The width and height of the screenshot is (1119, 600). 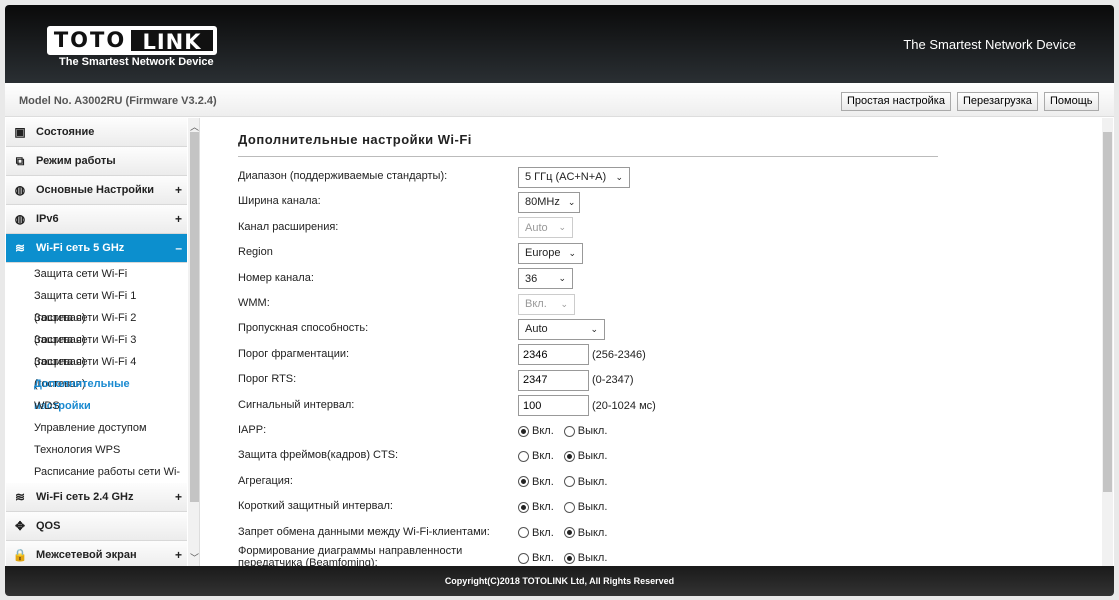 I want to click on sidebar-subitem: Дополнительные настройки, so click(x=96, y=392).